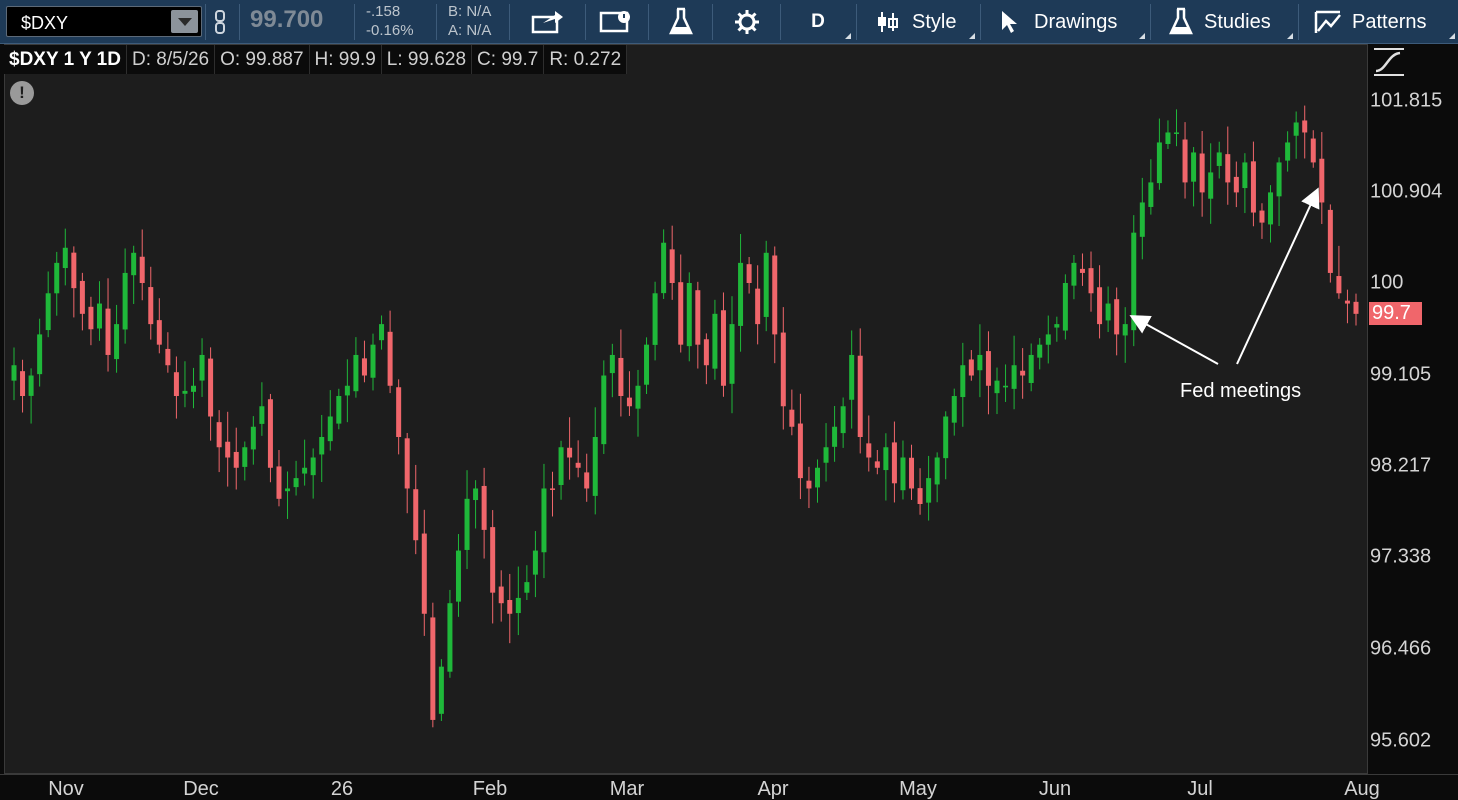 The height and width of the screenshot is (800, 1458). I want to click on annotation-label: Fed meetings, so click(1241, 391).